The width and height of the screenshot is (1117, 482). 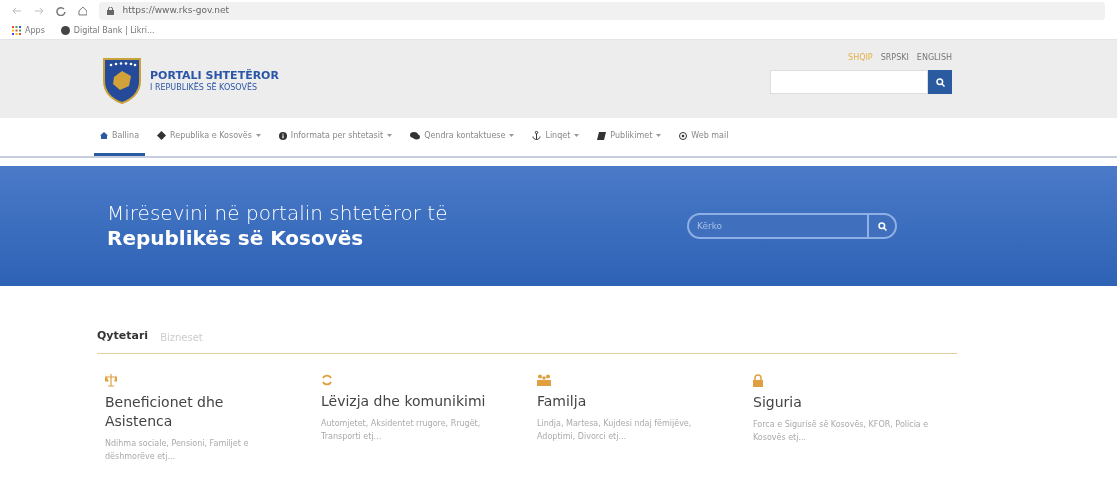 I want to click on chat-bubbles-icon, so click(x=415, y=135).